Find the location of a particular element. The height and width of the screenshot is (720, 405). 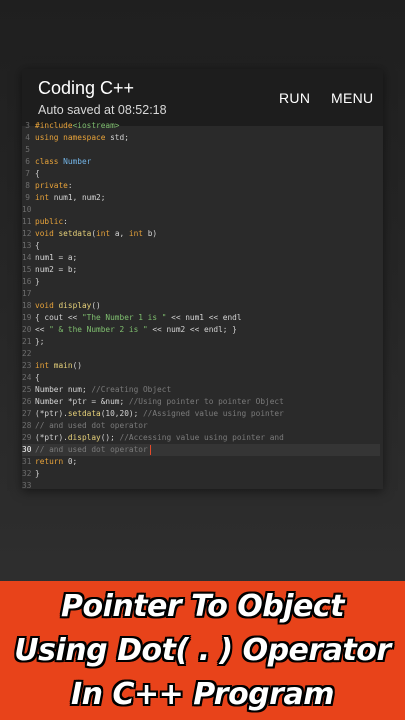

code-token: private is located at coordinates (51, 185).